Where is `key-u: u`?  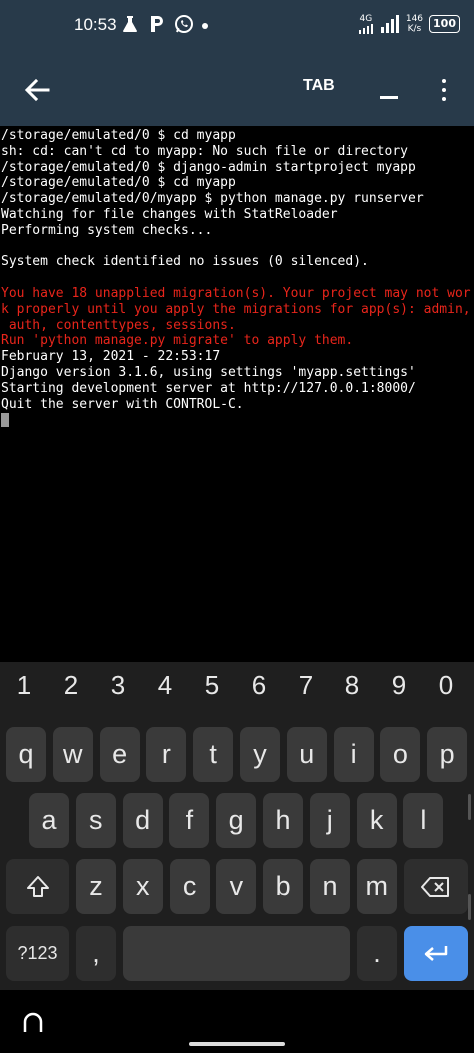 key-u: u is located at coordinates (306, 754).